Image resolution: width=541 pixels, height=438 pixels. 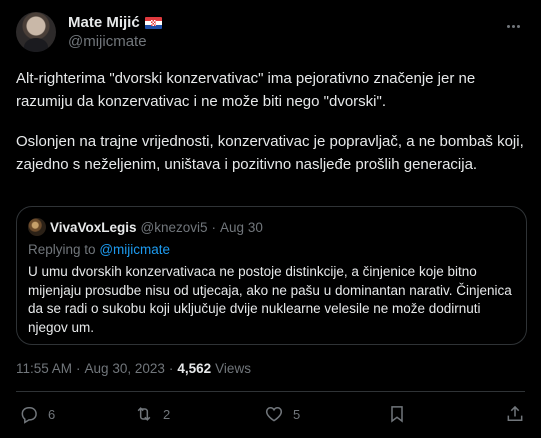 What do you see at coordinates (153, 22) in the screenshot?
I see `croatia-flag-icon` at bounding box center [153, 22].